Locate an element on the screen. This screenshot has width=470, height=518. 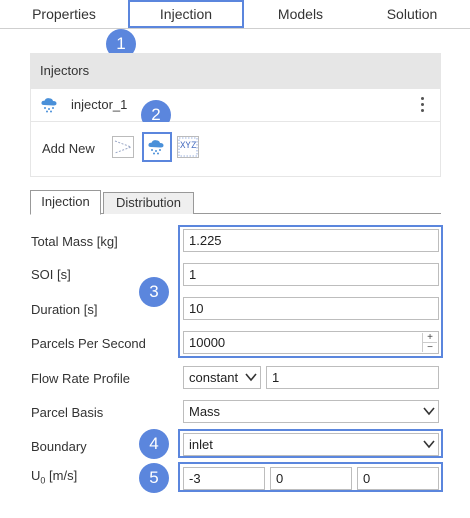
callout-badge-4: 4 is located at coordinates (154, 444).